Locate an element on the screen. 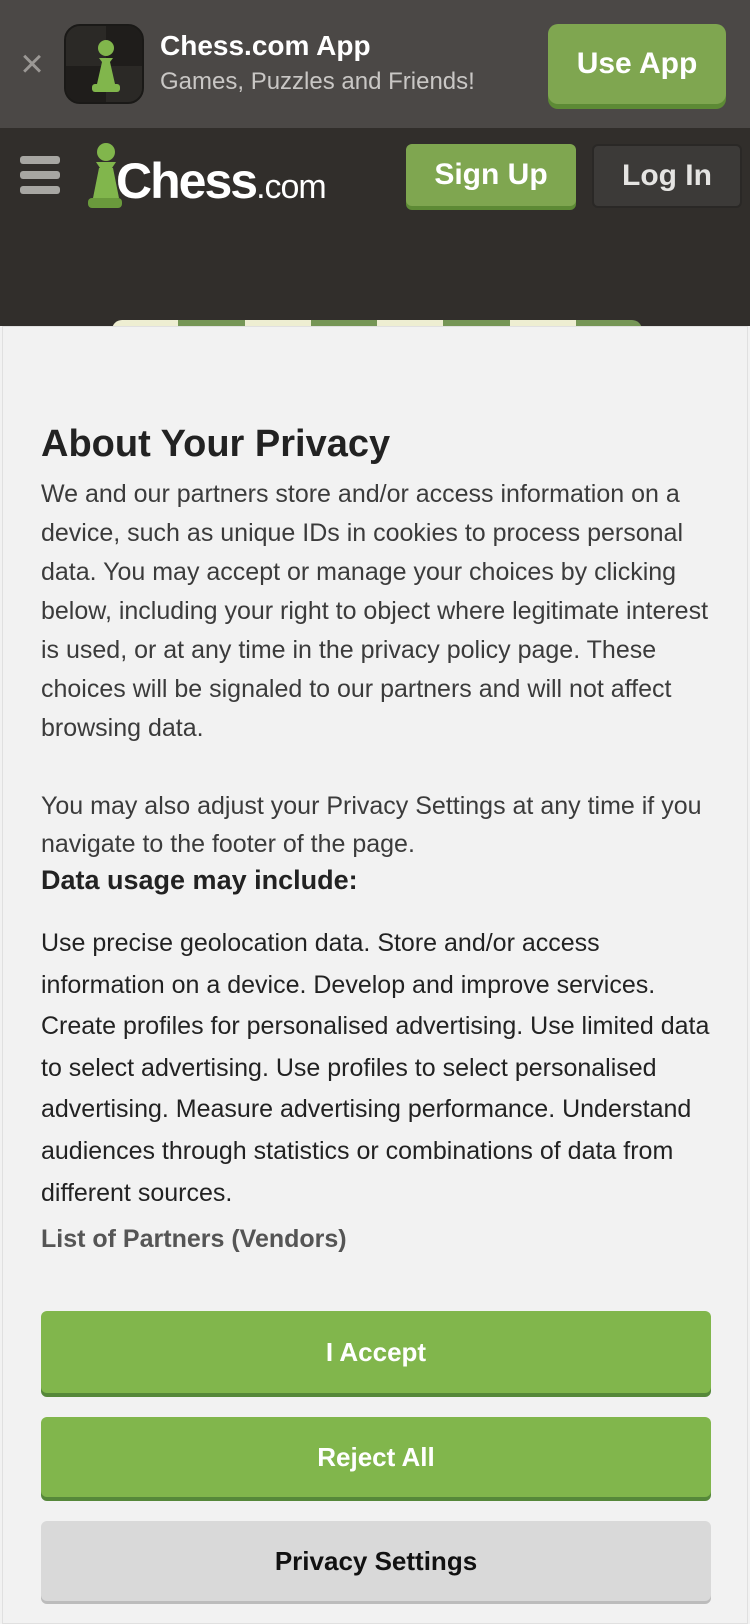 This screenshot has width=750, height=1624. log-in-button: Log In is located at coordinates (667, 176).